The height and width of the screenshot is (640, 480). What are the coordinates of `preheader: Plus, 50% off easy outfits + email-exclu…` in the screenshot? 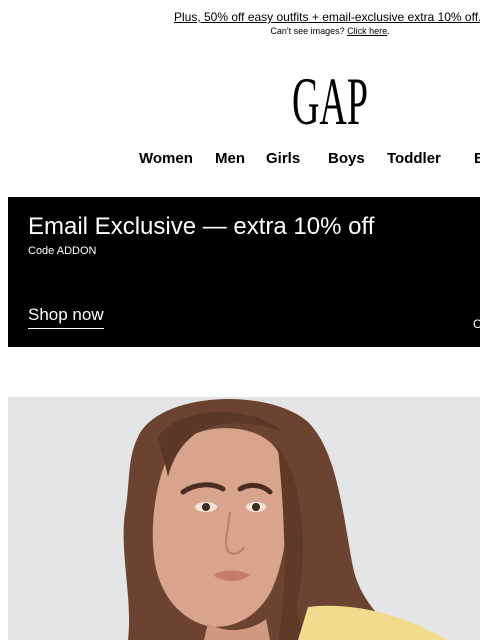 It's located at (240, 17).